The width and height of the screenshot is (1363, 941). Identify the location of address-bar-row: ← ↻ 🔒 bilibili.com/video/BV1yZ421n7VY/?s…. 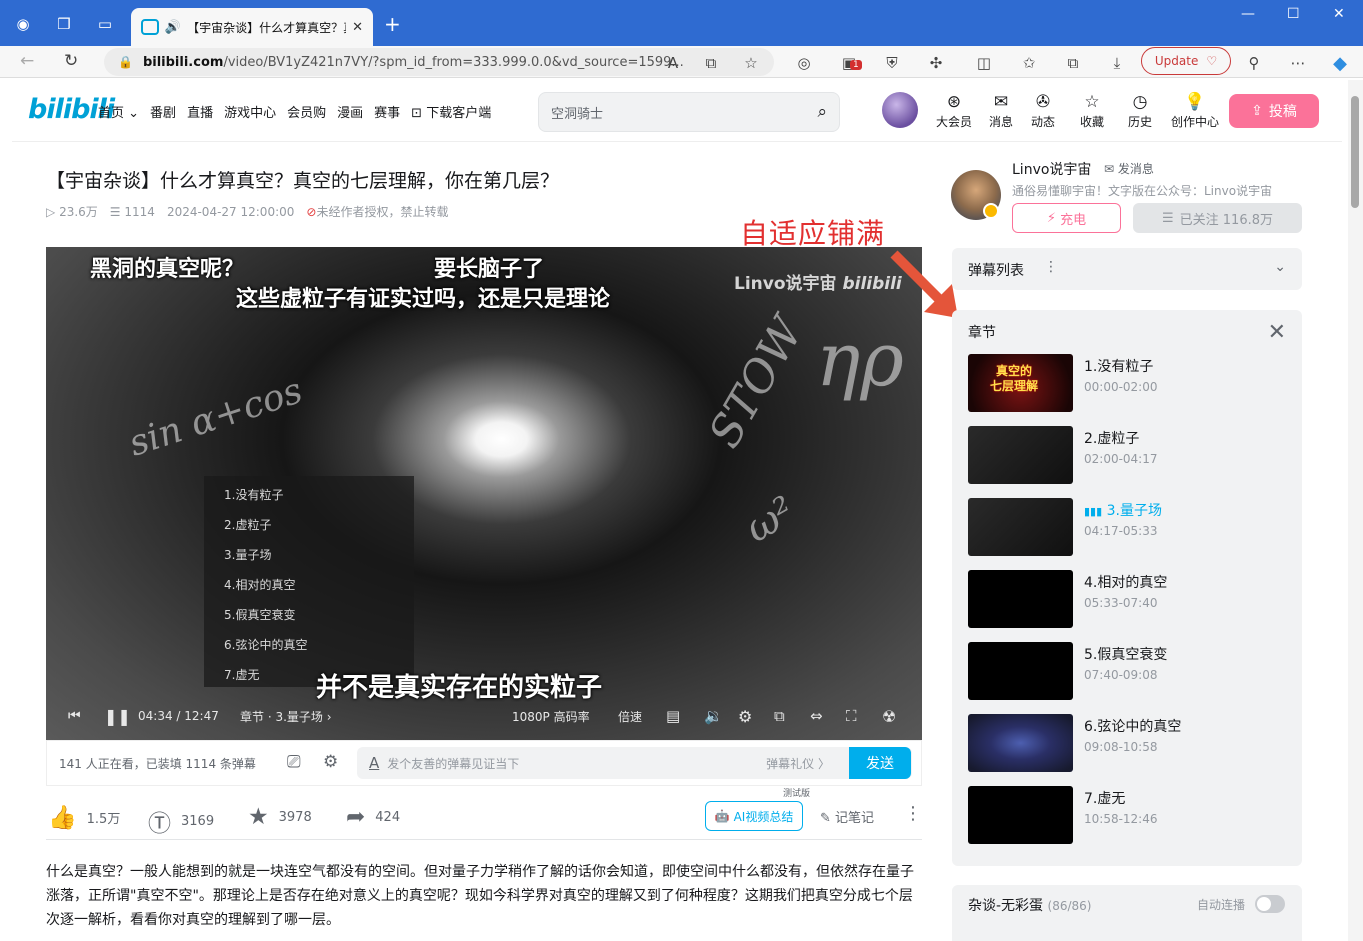
(681, 62).